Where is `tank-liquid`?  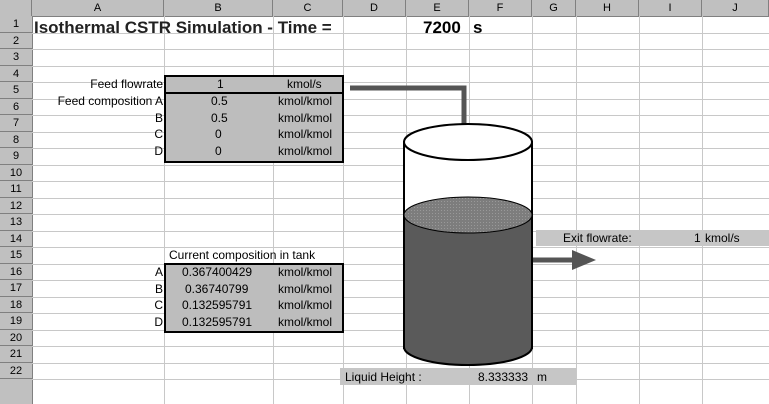 tank-liquid is located at coordinates (468, 290).